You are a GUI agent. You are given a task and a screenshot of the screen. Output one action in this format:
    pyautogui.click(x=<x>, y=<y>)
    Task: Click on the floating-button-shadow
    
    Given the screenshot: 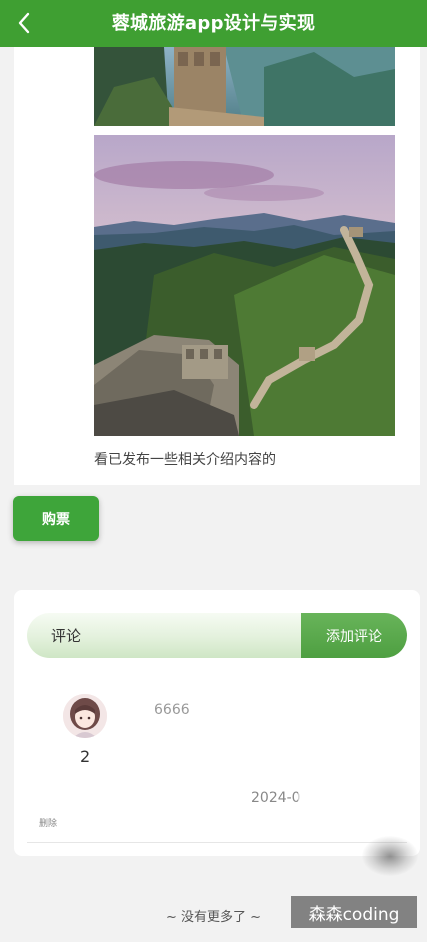 What is the action you would take?
    pyautogui.click(x=390, y=856)
    